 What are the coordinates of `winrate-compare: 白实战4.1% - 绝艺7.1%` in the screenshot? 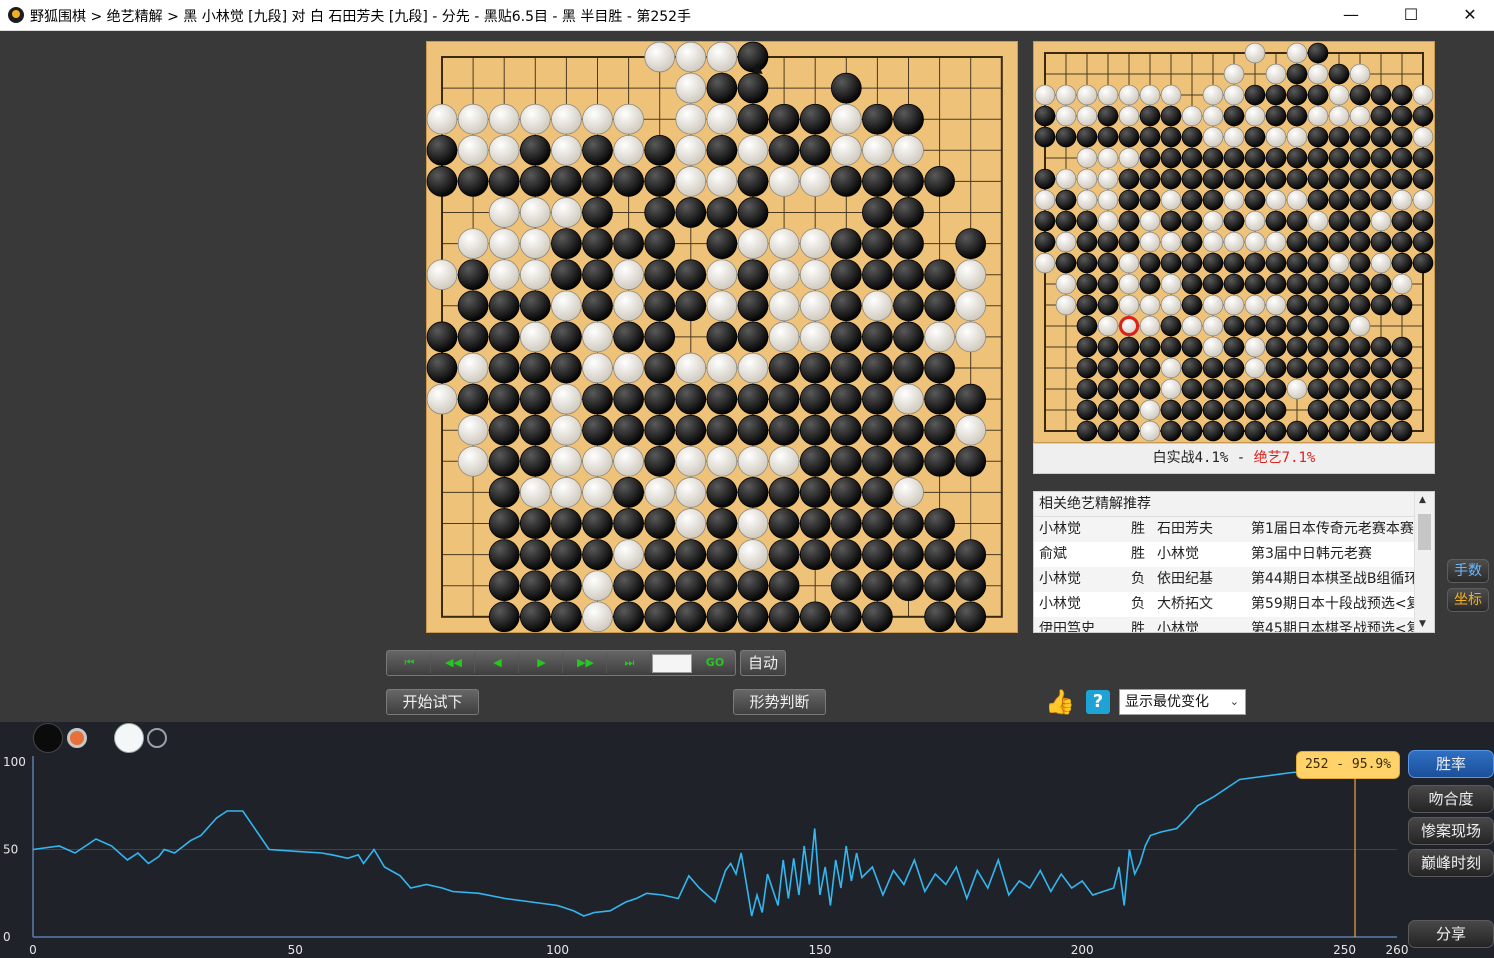 It's located at (1234, 458).